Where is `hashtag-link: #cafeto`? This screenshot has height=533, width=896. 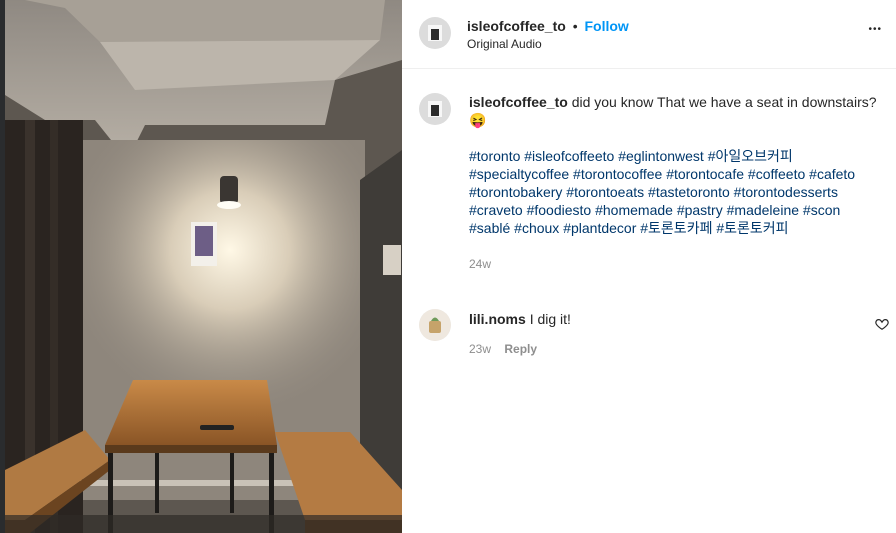 hashtag-link: #cafeto is located at coordinates (832, 174).